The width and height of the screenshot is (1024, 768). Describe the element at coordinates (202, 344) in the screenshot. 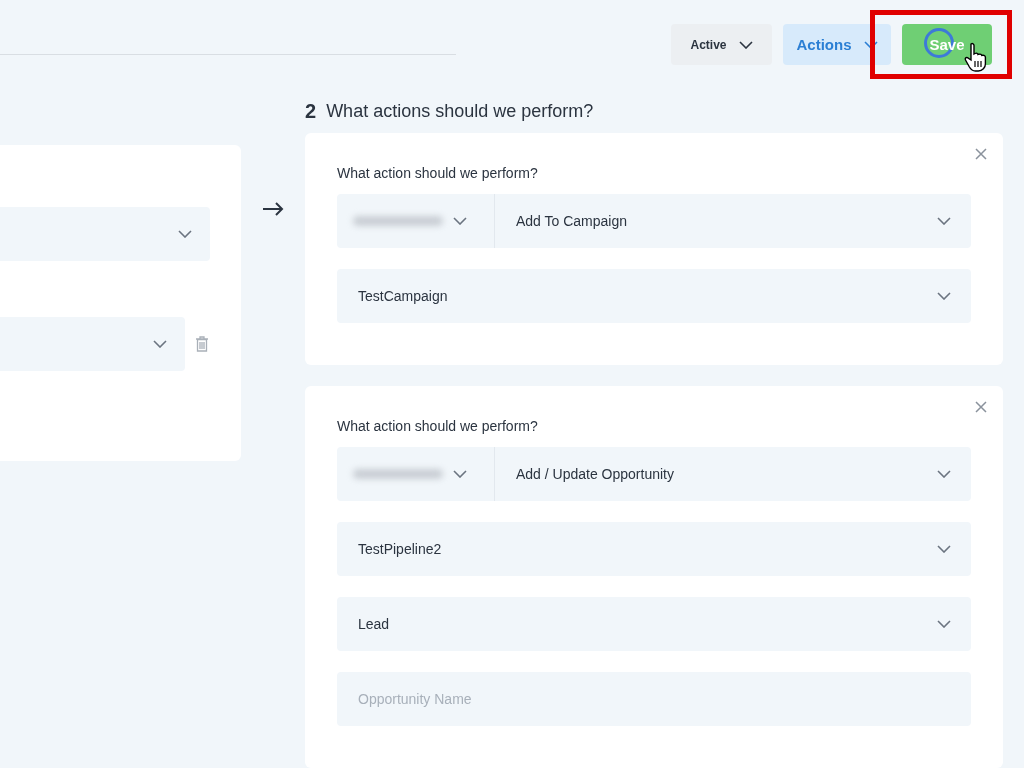

I see `trash-icon` at that location.